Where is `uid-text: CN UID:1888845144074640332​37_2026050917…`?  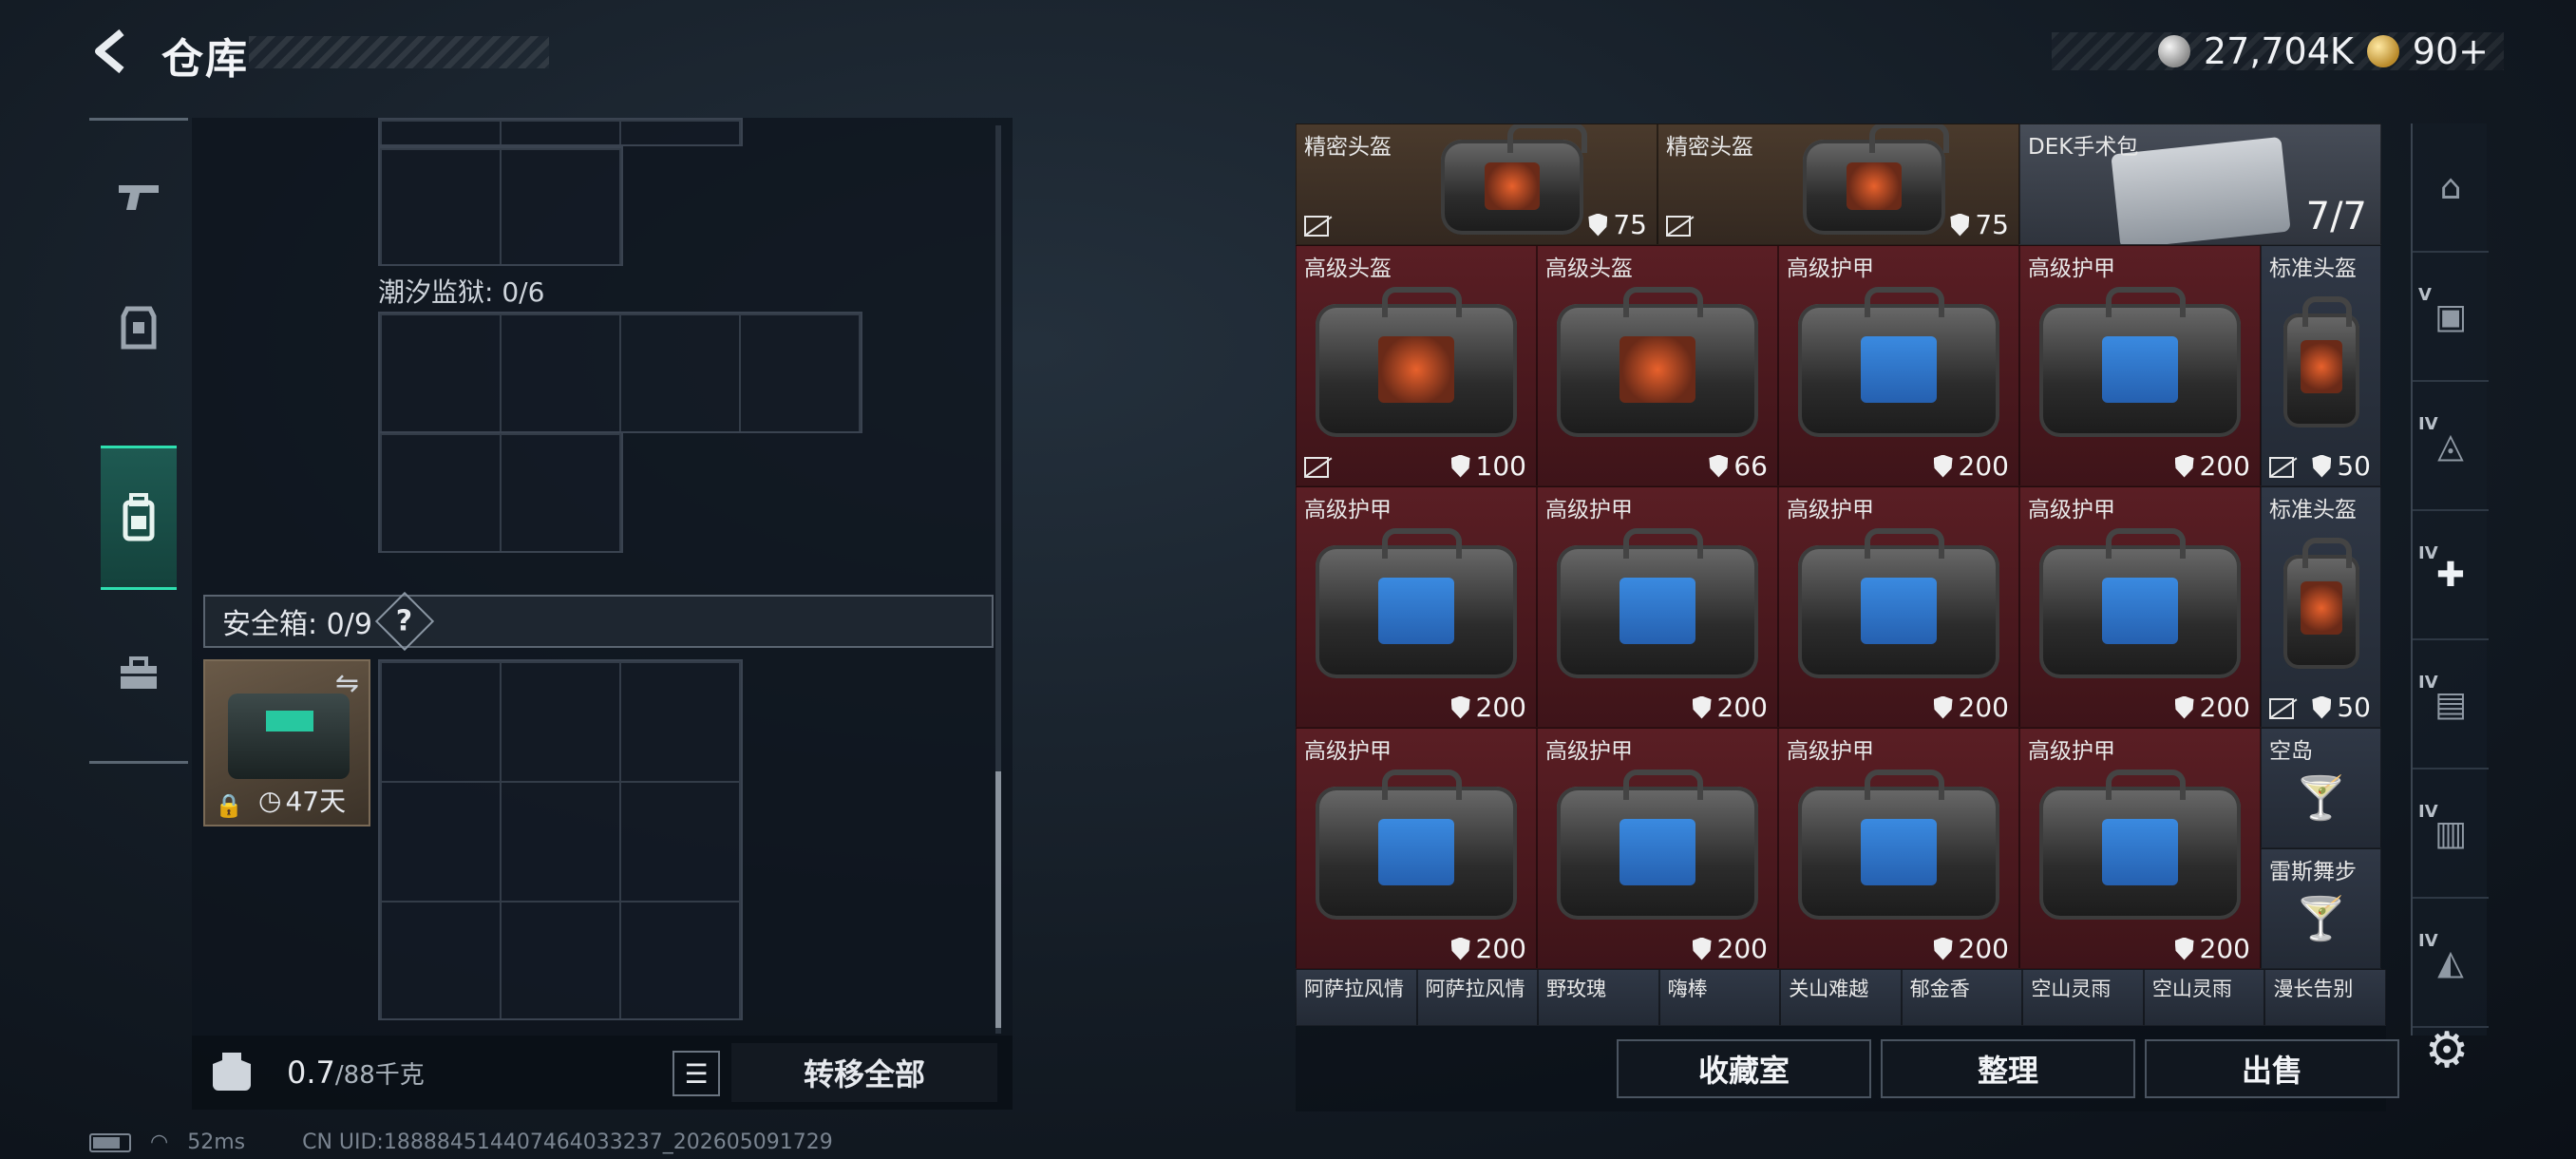 uid-text: CN UID:1888845144074640332​37_2026050917… is located at coordinates (567, 1142).